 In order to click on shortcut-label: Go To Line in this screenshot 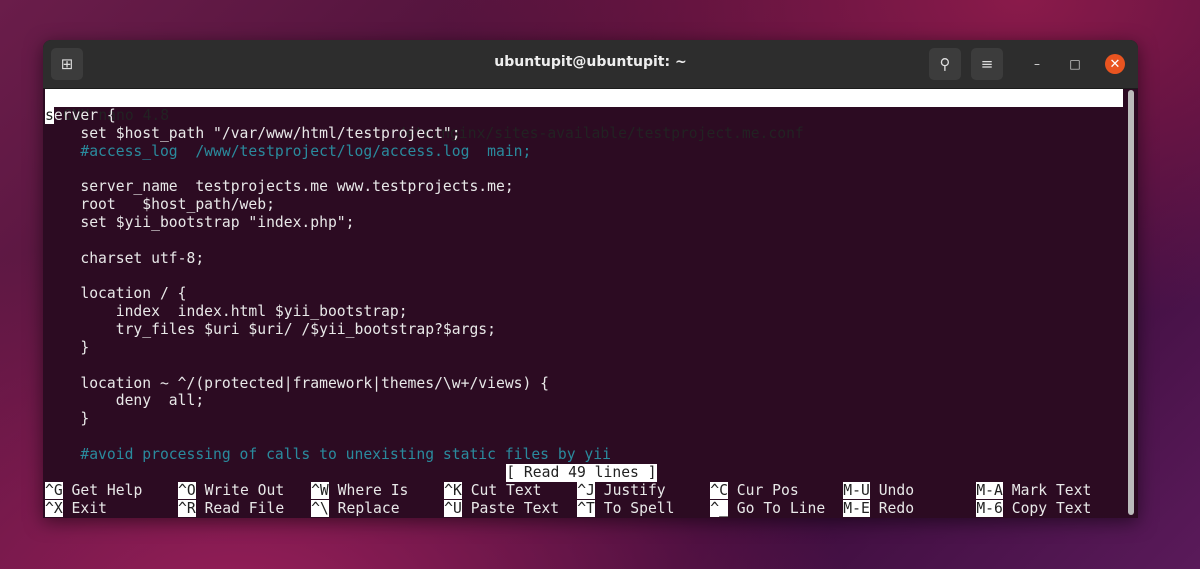, I will do `click(781, 508)`.